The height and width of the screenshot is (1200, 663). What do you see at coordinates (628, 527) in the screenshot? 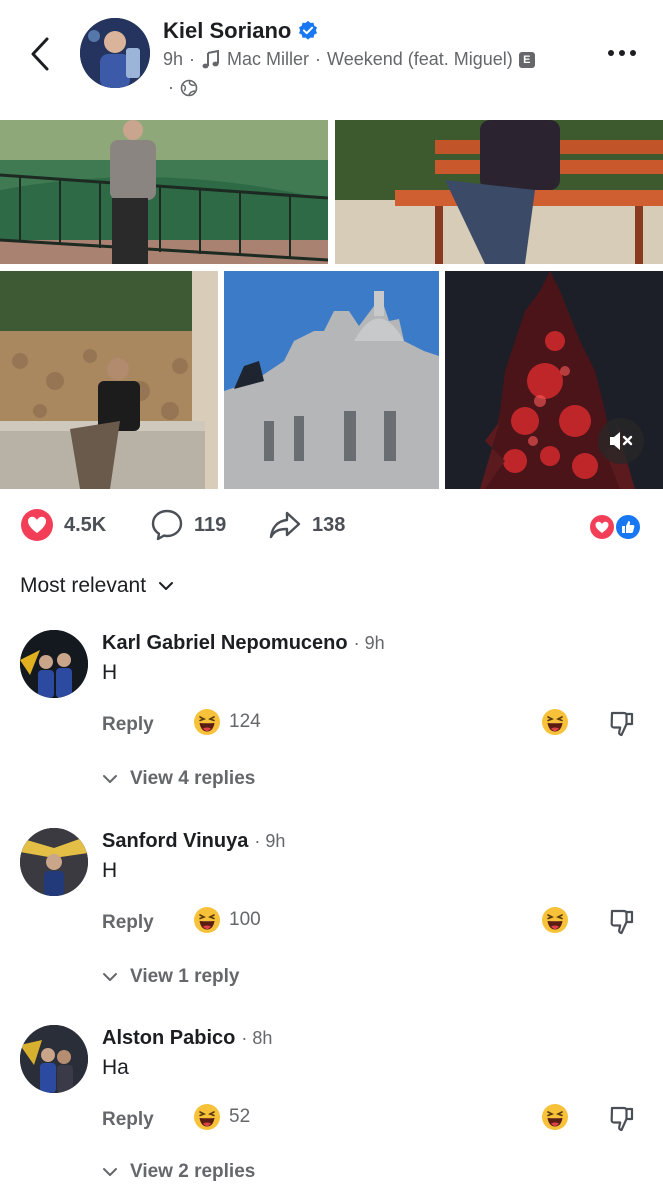
I see `like-reaction-icon` at bounding box center [628, 527].